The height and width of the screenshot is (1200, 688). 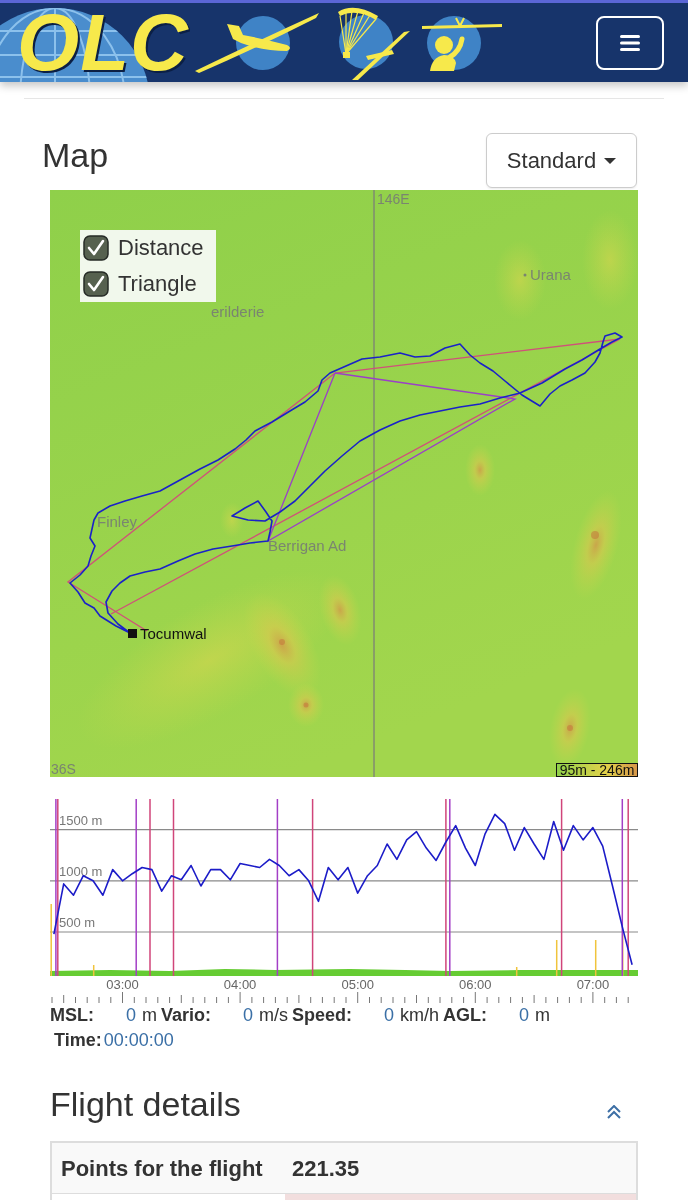 I want to click on readout-label: Time:, so click(x=78, y=1040).